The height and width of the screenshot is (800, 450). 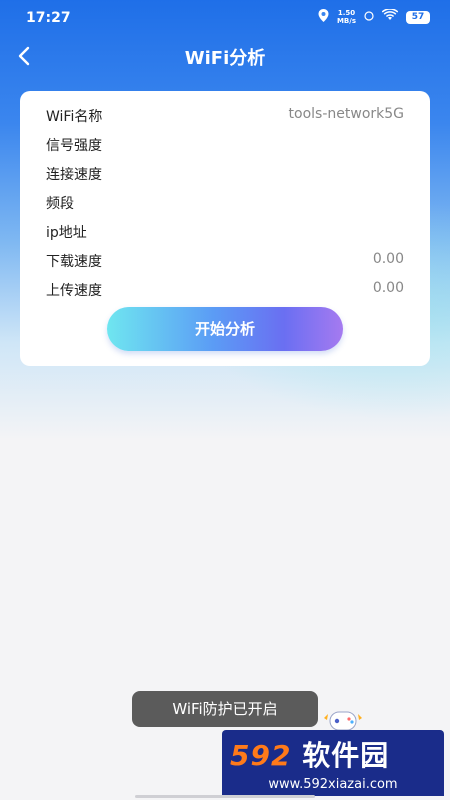 What do you see at coordinates (346, 114) in the screenshot?
I see `info-value: tools-network5G` at bounding box center [346, 114].